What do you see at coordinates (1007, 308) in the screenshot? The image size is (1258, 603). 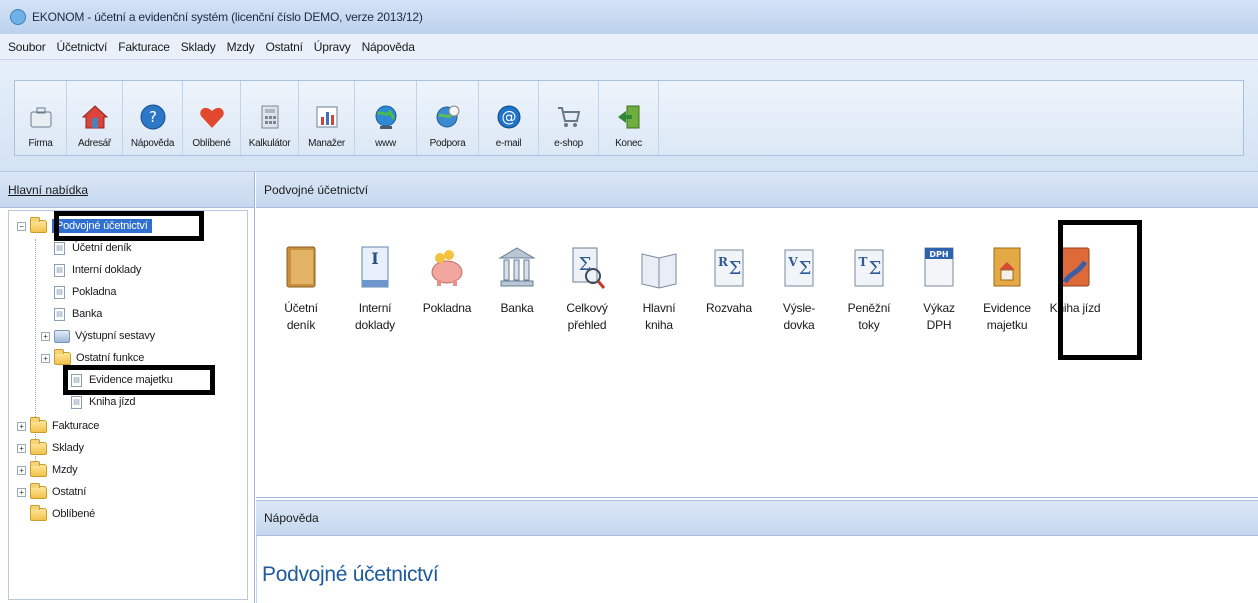 I see `module-label: Evidence` at bounding box center [1007, 308].